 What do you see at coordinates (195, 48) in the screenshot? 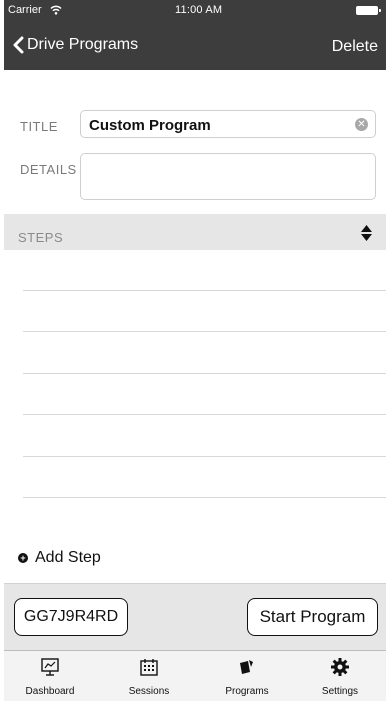
I see `navigation-bar: Drive Programs Delete` at bounding box center [195, 48].